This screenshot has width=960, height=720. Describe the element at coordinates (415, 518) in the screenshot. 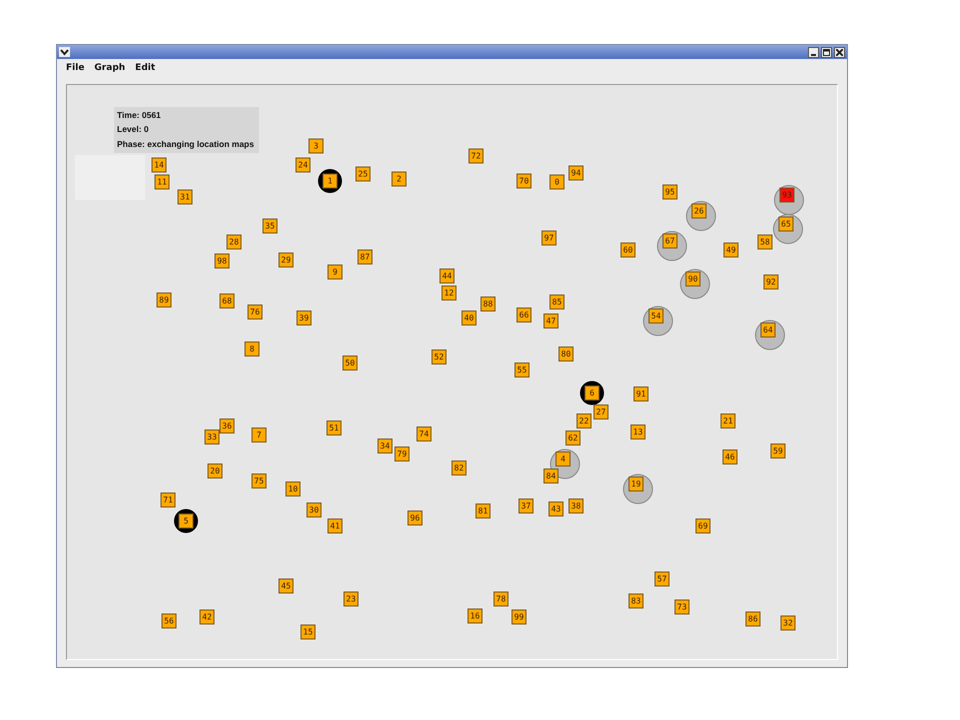

I see `graph-node: 96` at that location.